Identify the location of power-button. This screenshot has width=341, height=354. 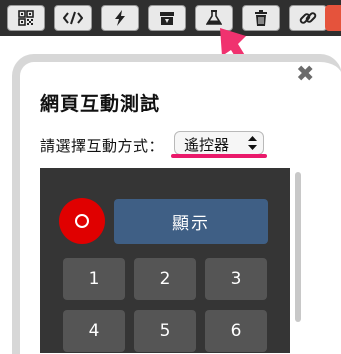
(82, 221).